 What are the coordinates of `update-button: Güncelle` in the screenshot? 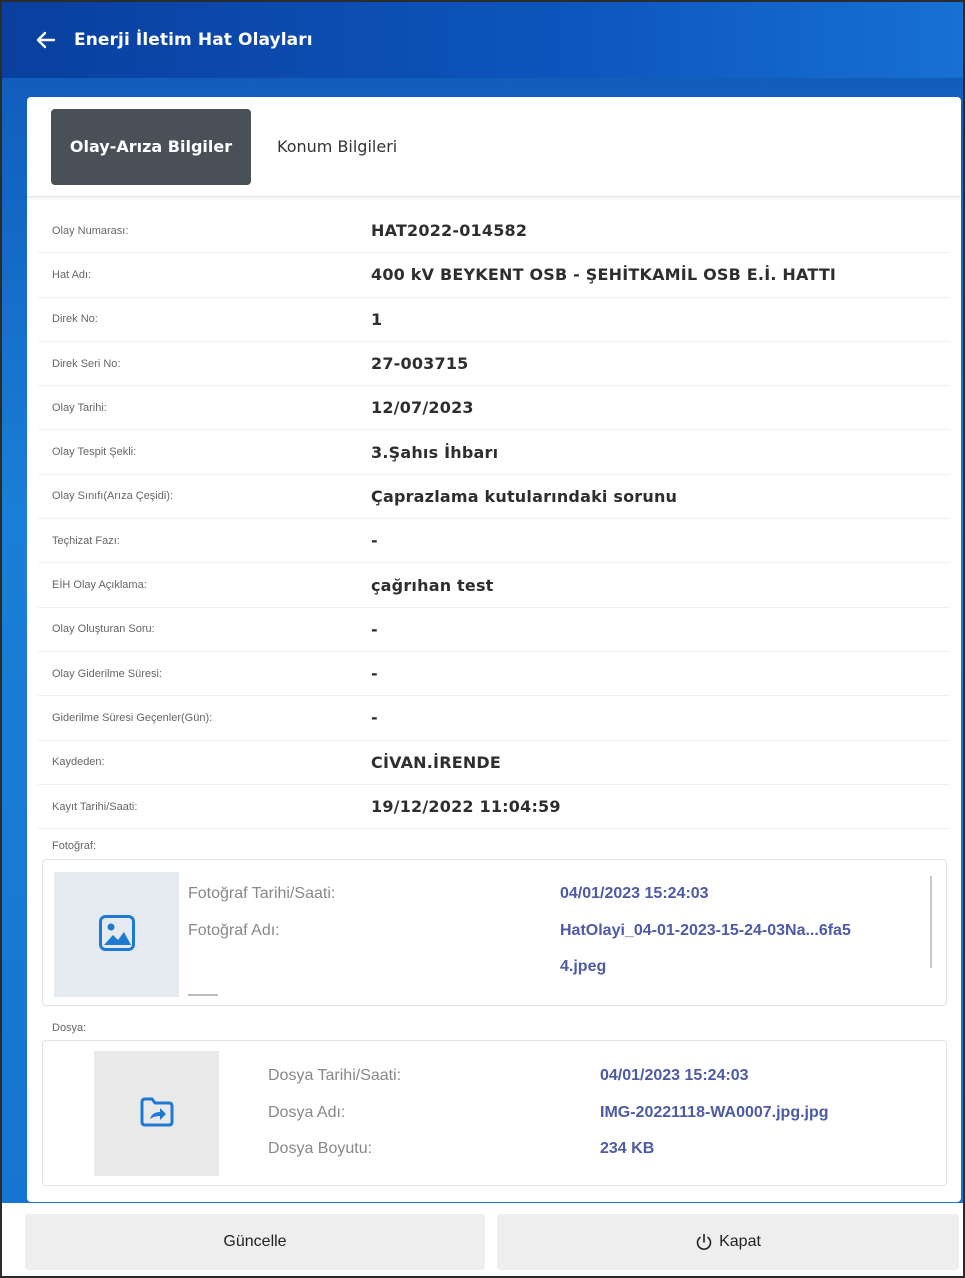 It's located at (255, 1242).